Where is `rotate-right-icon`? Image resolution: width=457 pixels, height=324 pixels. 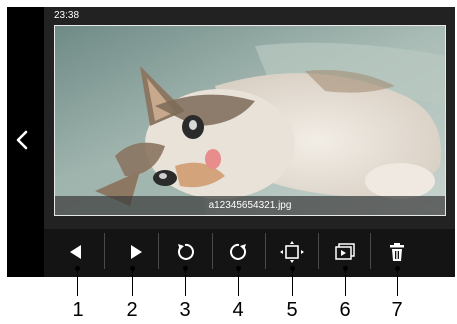 rotate-right-icon is located at coordinates (238, 251).